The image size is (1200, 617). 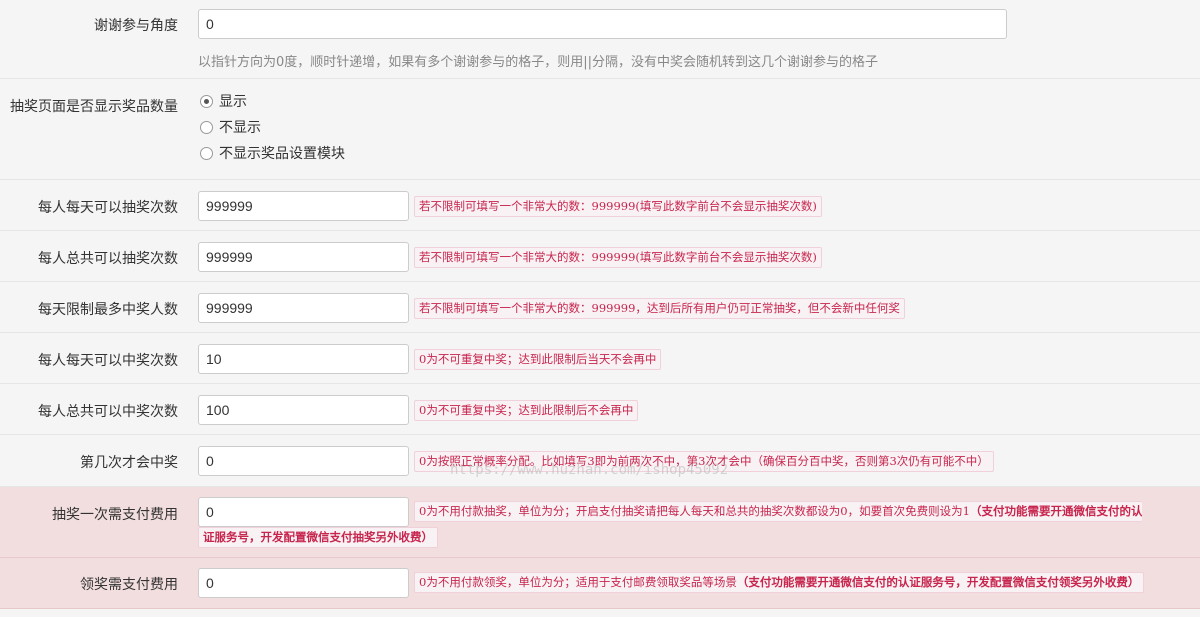 What do you see at coordinates (115, 515) in the screenshot?
I see `field-label: 抽奖一次需支付费用` at bounding box center [115, 515].